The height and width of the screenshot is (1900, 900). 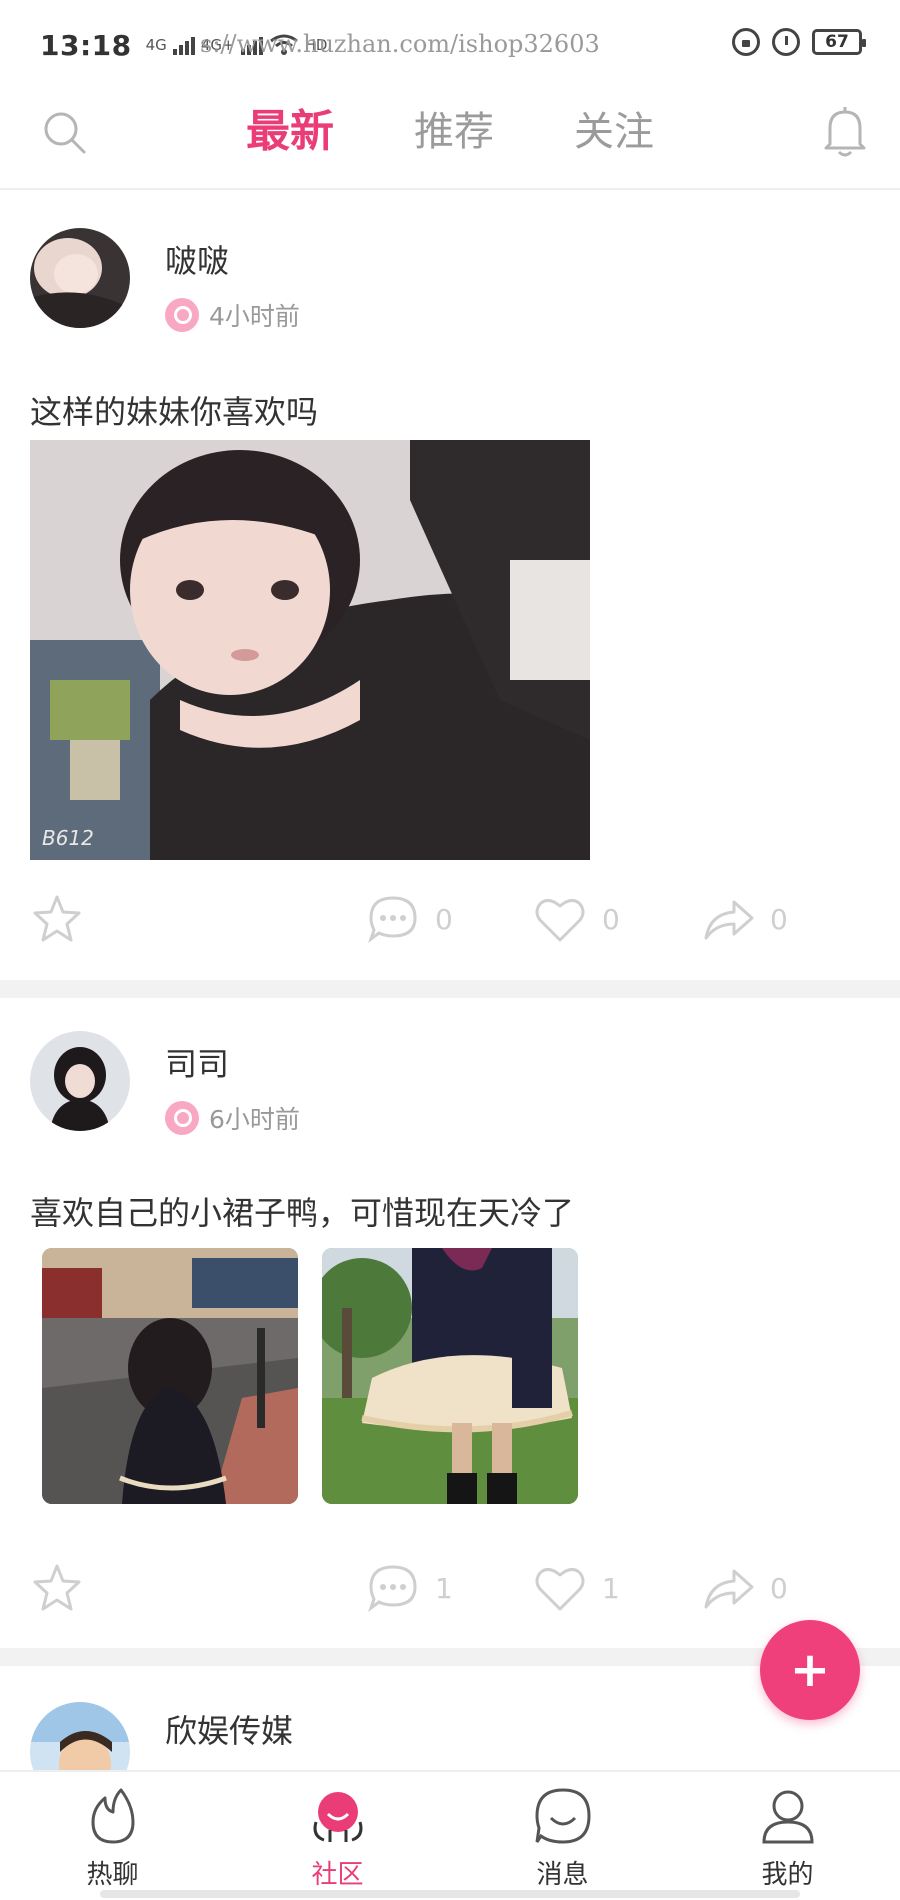 I want to click on flame-icon, so click(x=112, y=1816).